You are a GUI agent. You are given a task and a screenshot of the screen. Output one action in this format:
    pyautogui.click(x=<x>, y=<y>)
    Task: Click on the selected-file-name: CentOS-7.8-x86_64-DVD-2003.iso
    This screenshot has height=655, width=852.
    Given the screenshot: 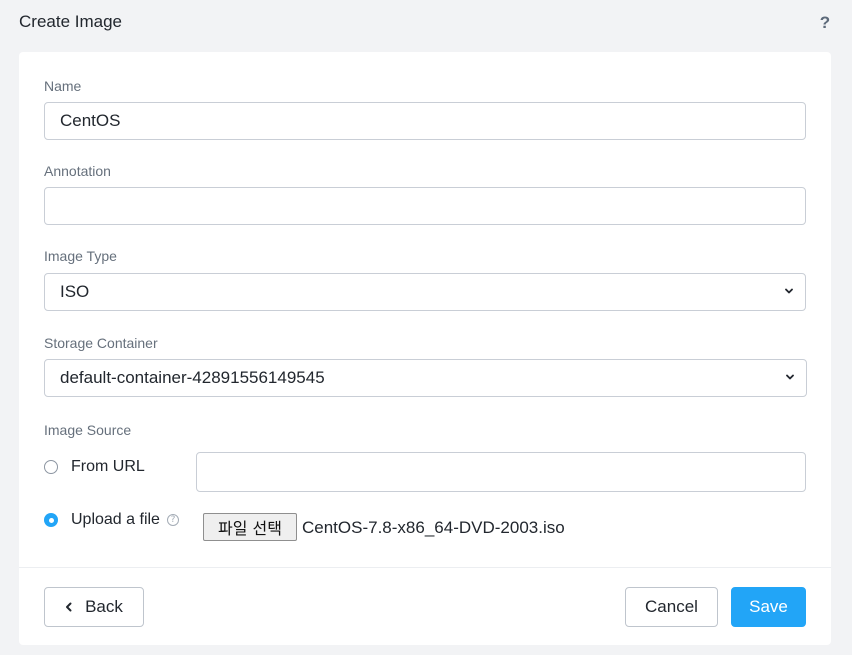 What is the action you would take?
    pyautogui.click(x=433, y=527)
    